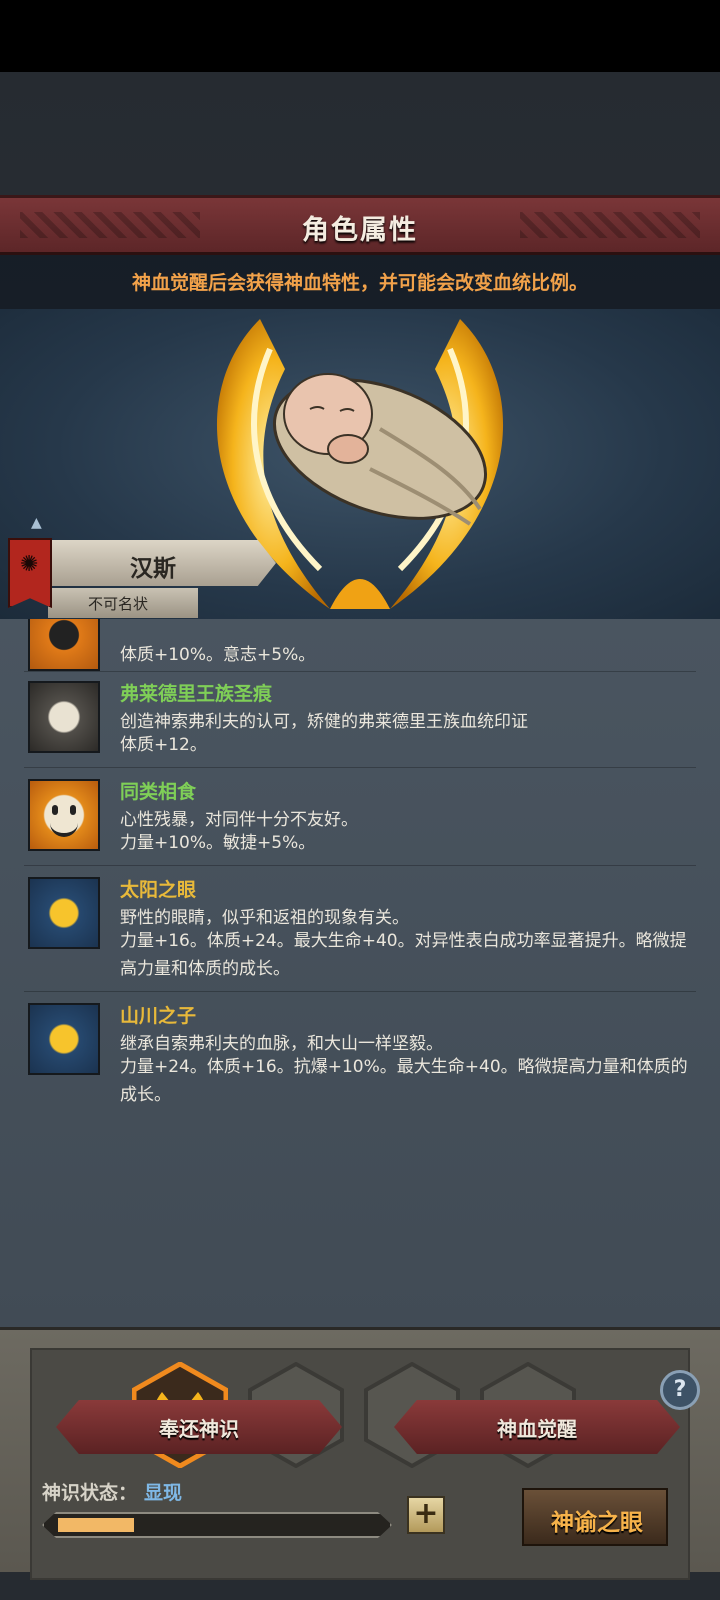 The width and height of the screenshot is (720, 1600). I want to click on divine-blood-awaken-button: 神血觉醒, so click(537, 1427).